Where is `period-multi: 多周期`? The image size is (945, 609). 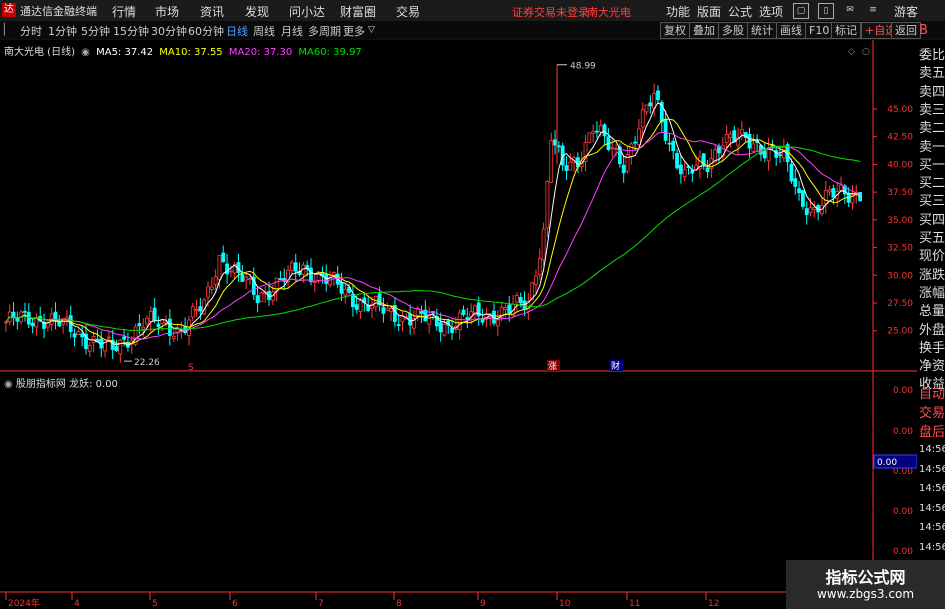 period-multi: 多周期 is located at coordinates (324, 31).